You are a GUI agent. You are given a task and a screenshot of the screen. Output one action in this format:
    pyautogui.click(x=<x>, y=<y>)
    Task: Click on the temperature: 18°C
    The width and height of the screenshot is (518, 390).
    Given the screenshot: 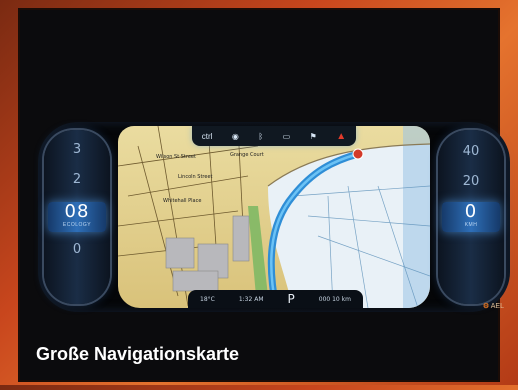 What is the action you would take?
    pyautogui.click(x=207, y=299)
    